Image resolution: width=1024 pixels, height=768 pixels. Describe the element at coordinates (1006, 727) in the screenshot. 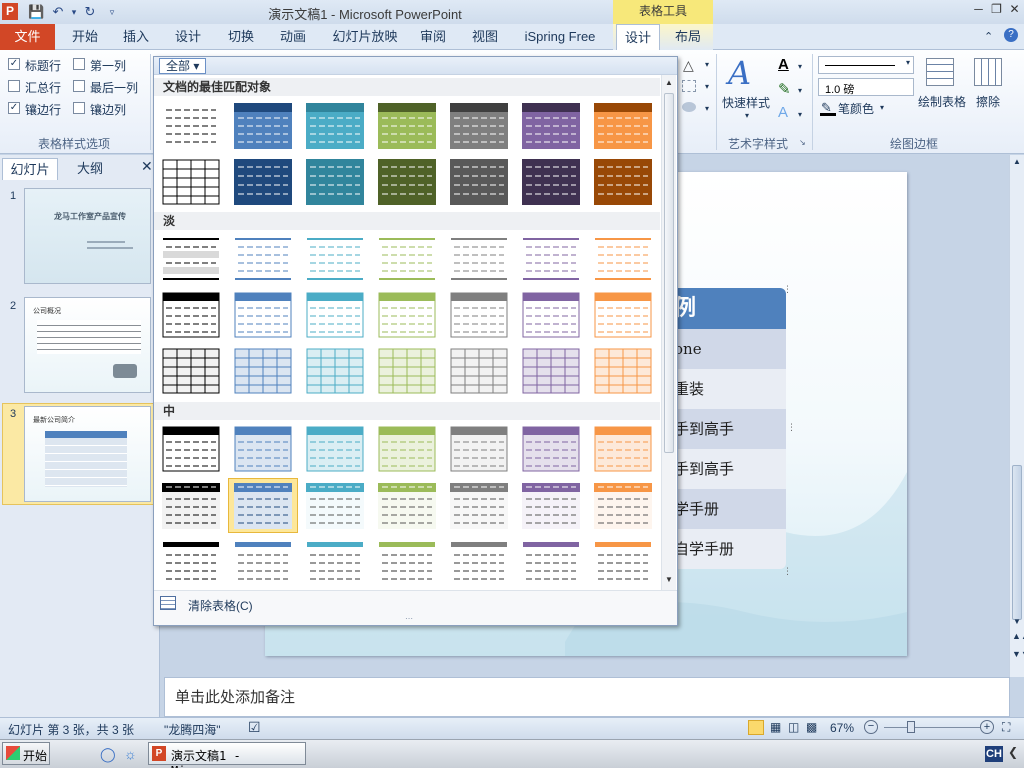

I see `fit-to-window-icon: ⛶` at that location.